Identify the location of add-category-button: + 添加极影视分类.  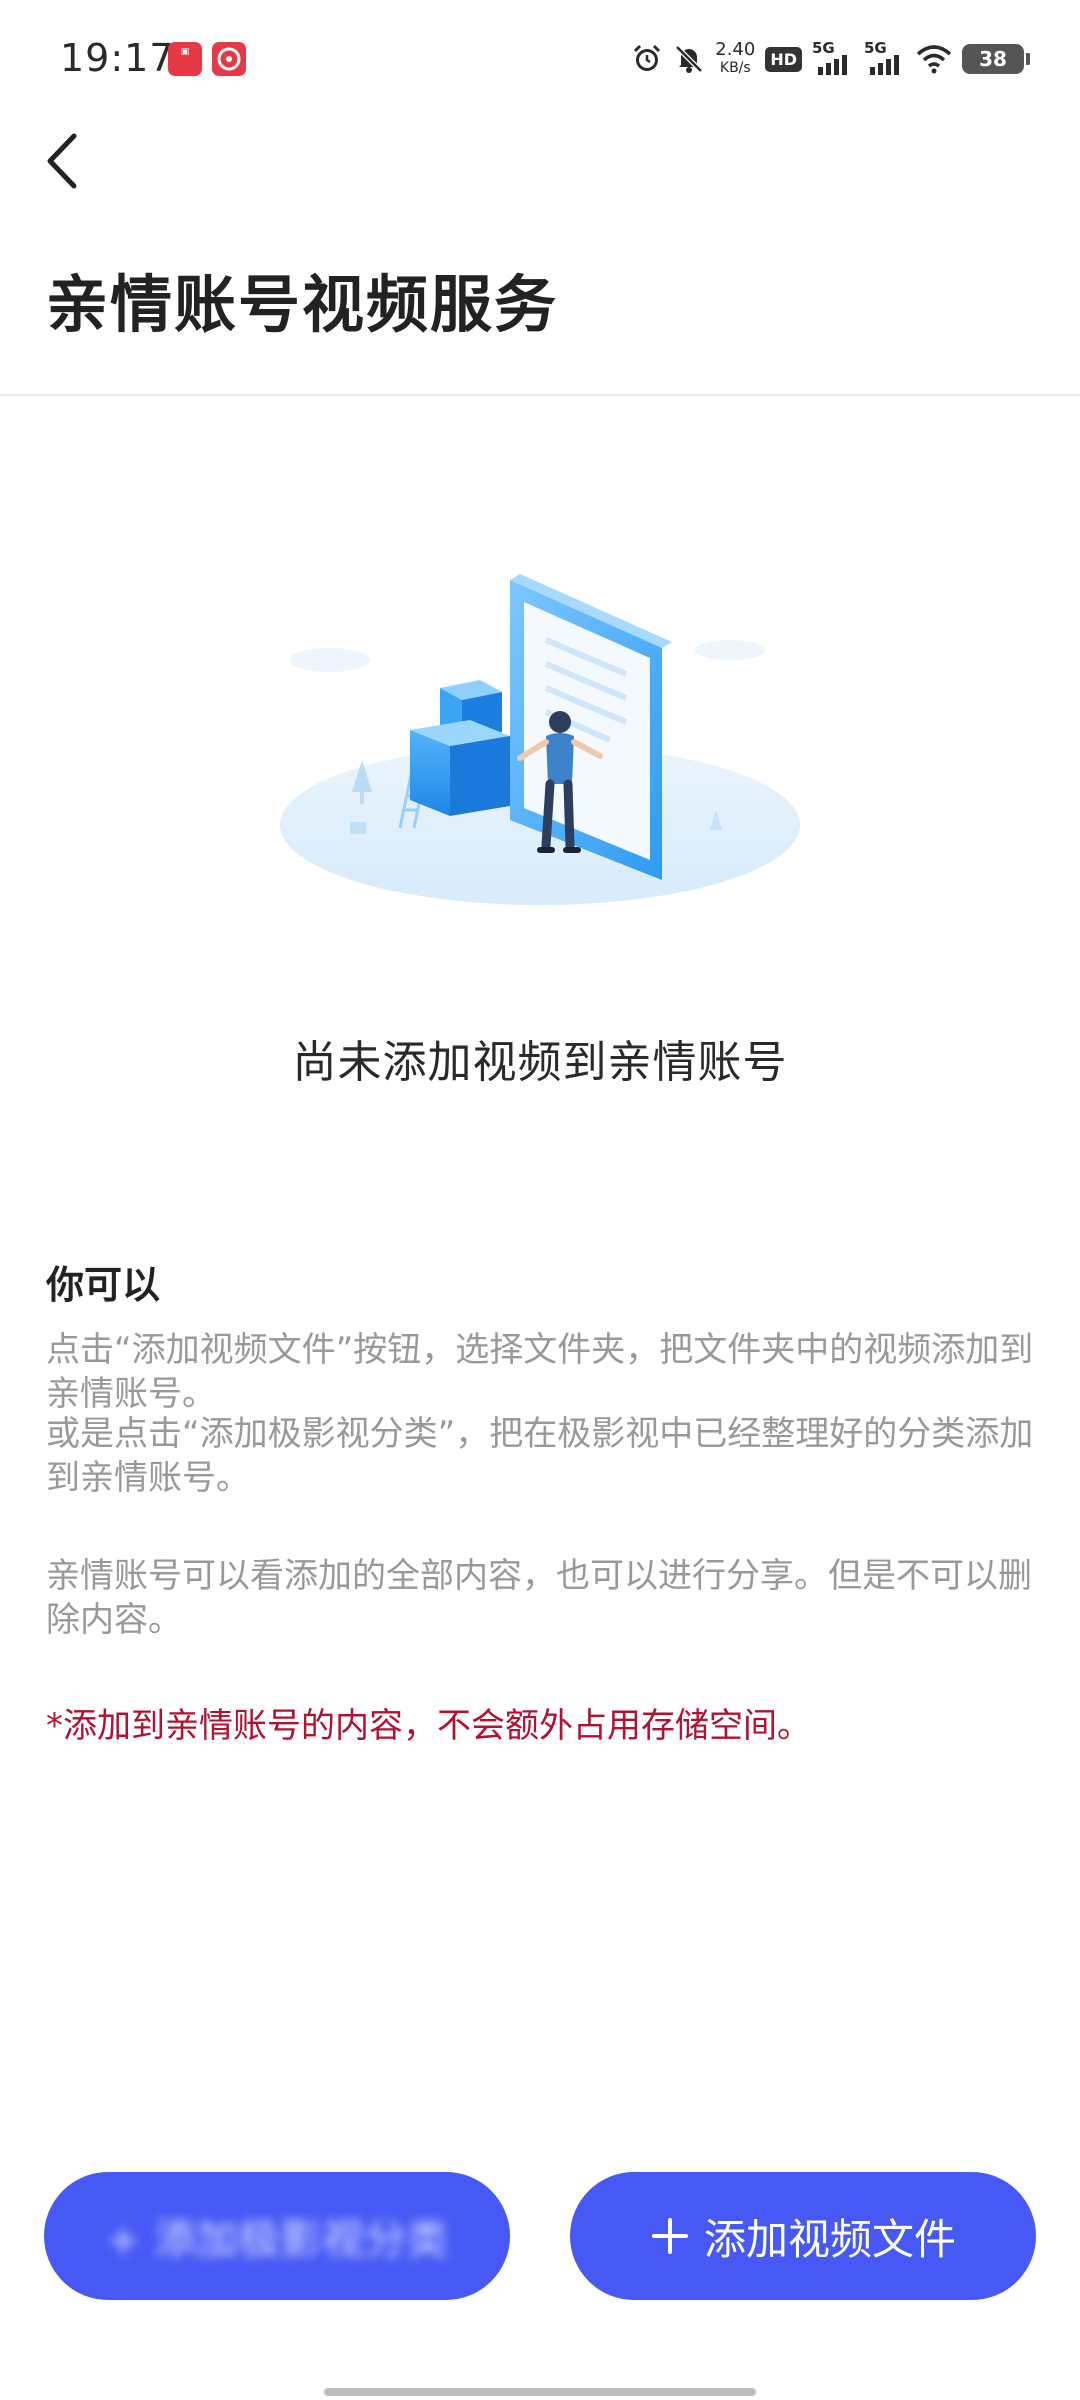
(277, 2236).